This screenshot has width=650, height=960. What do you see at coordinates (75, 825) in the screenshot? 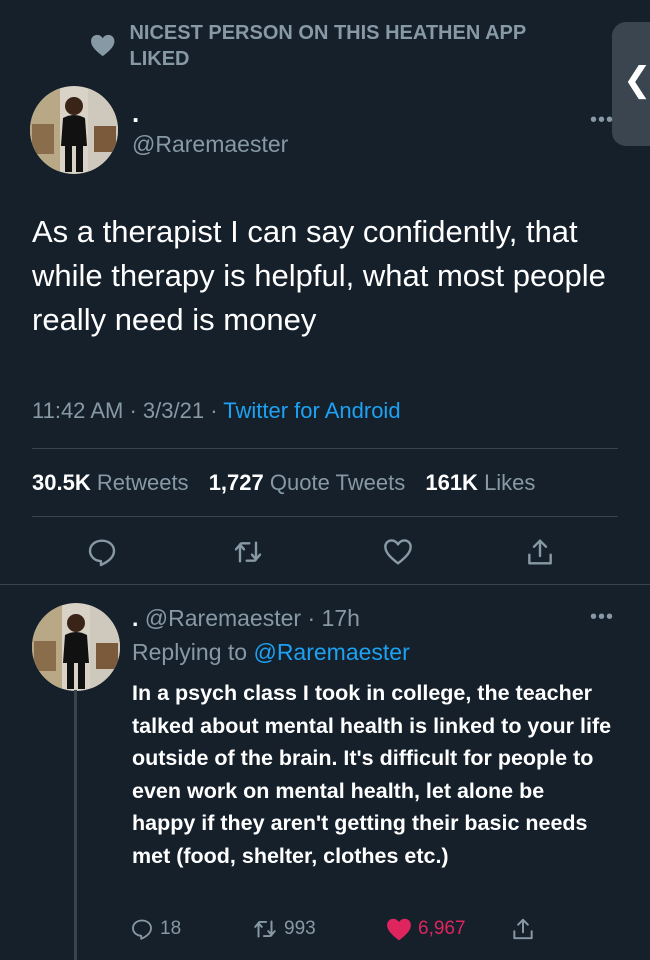
I see `thread-line` at bounding box center [75, 825].